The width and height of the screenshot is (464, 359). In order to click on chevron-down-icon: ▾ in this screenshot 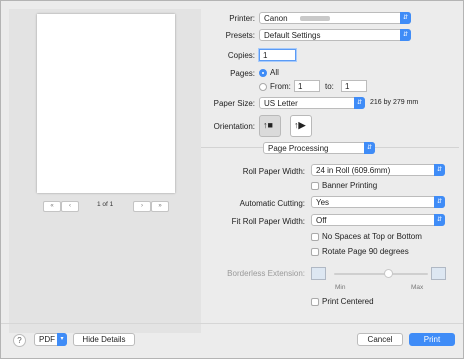, I will do `click(62, 339)`.